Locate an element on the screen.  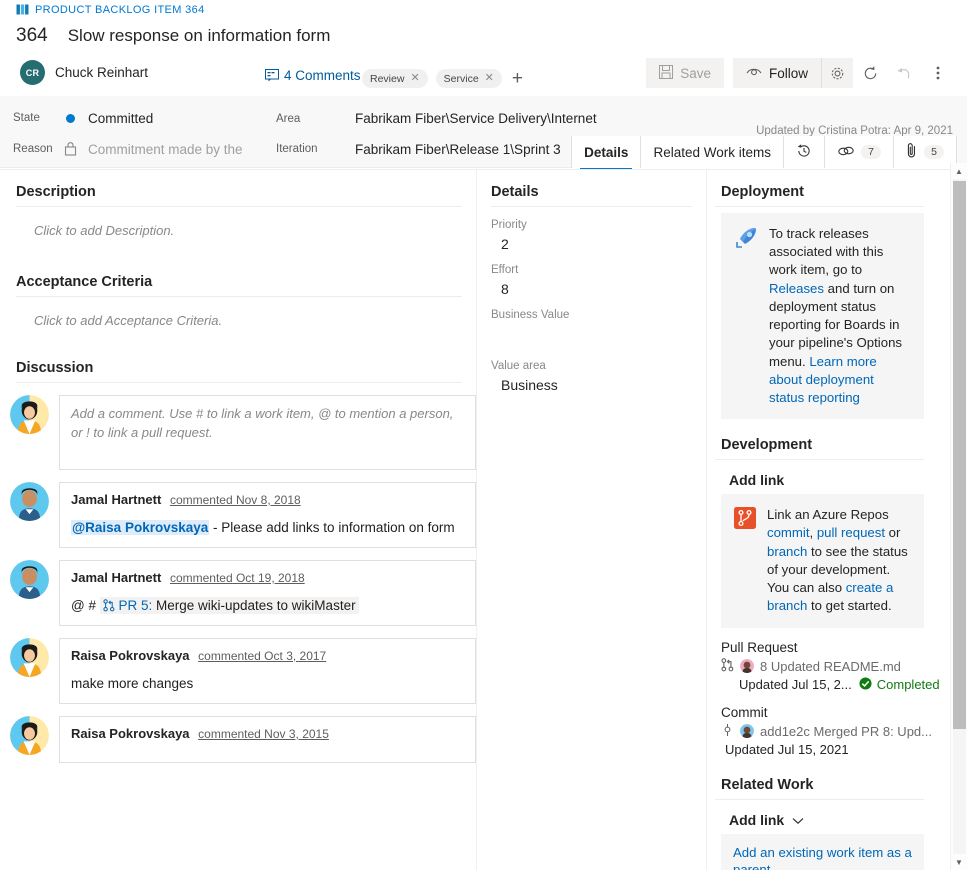
lock-icon is located at coordinates (70, 150).